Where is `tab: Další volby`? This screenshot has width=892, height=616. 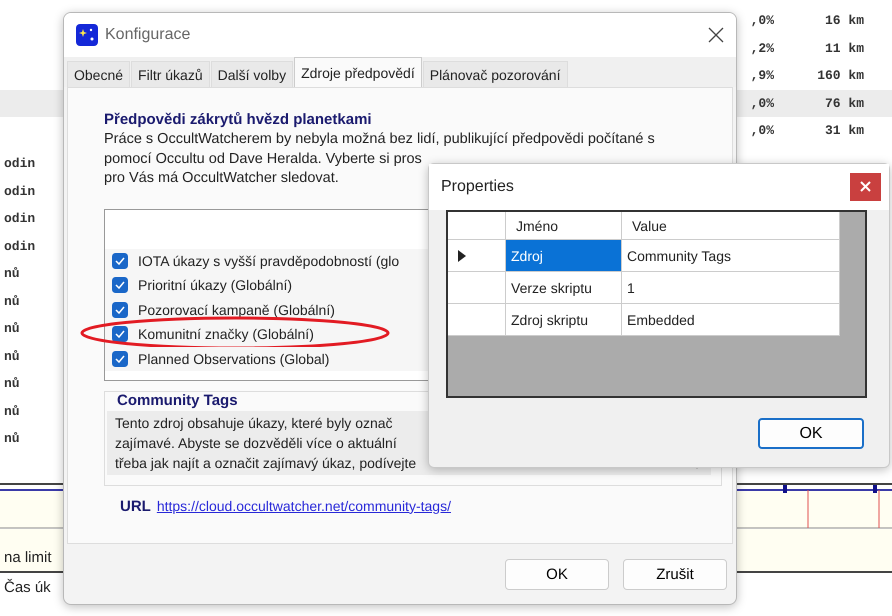
tab: Další volby is located at coordinates (252, 74).